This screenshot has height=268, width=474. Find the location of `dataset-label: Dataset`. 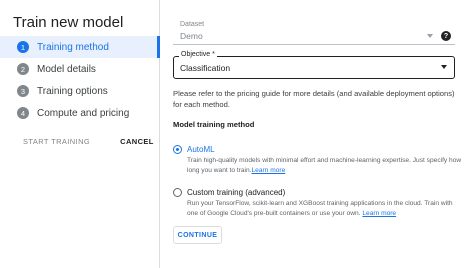

dataset-label: Dataset is located at coordinates (192, 24).